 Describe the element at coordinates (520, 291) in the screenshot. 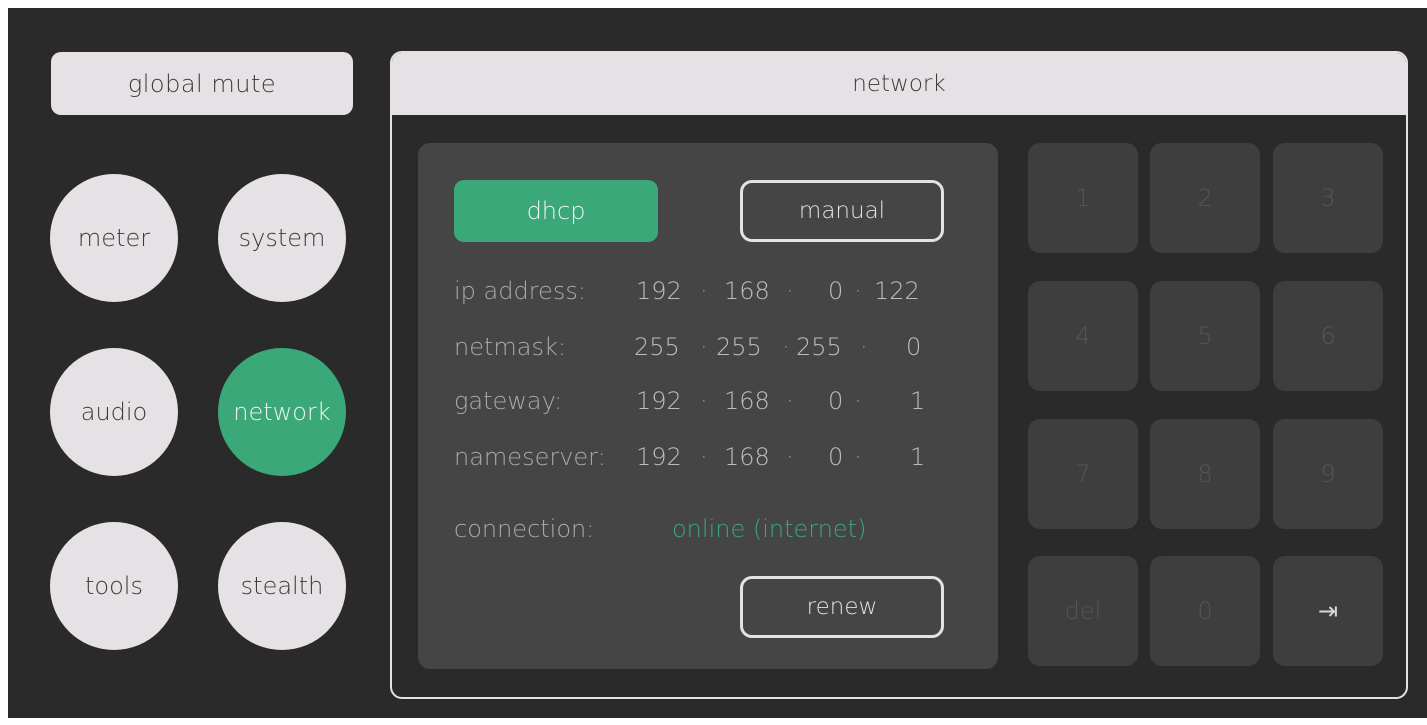

I see `ip-address-label: ip address:` at that location.